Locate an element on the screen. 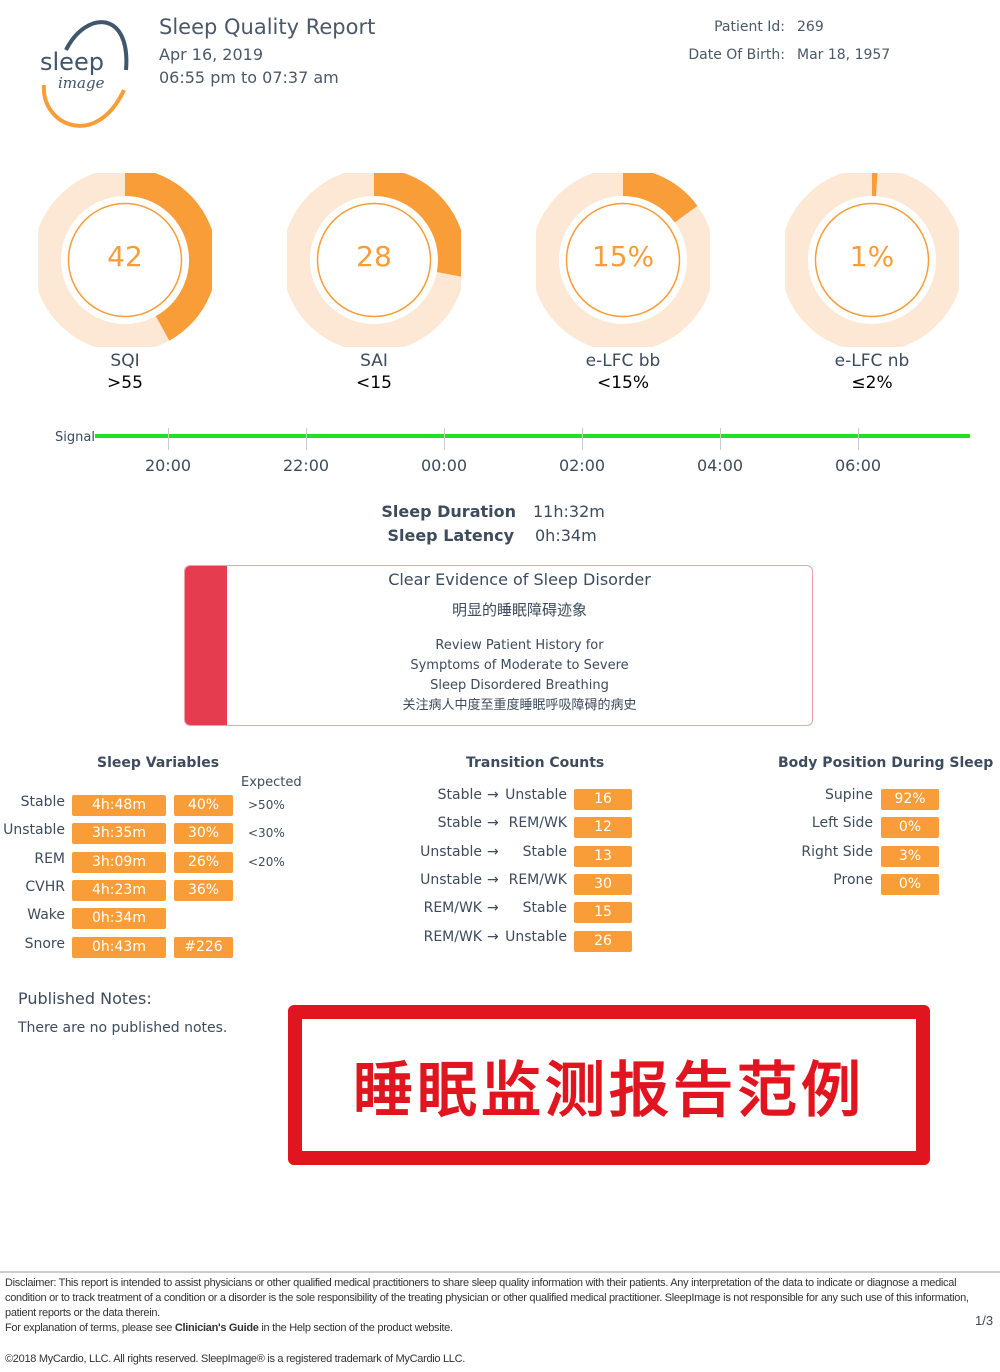 This screenshot has height=1372, width=1000. transition-count: 12 is located at coordinates (603, 828).